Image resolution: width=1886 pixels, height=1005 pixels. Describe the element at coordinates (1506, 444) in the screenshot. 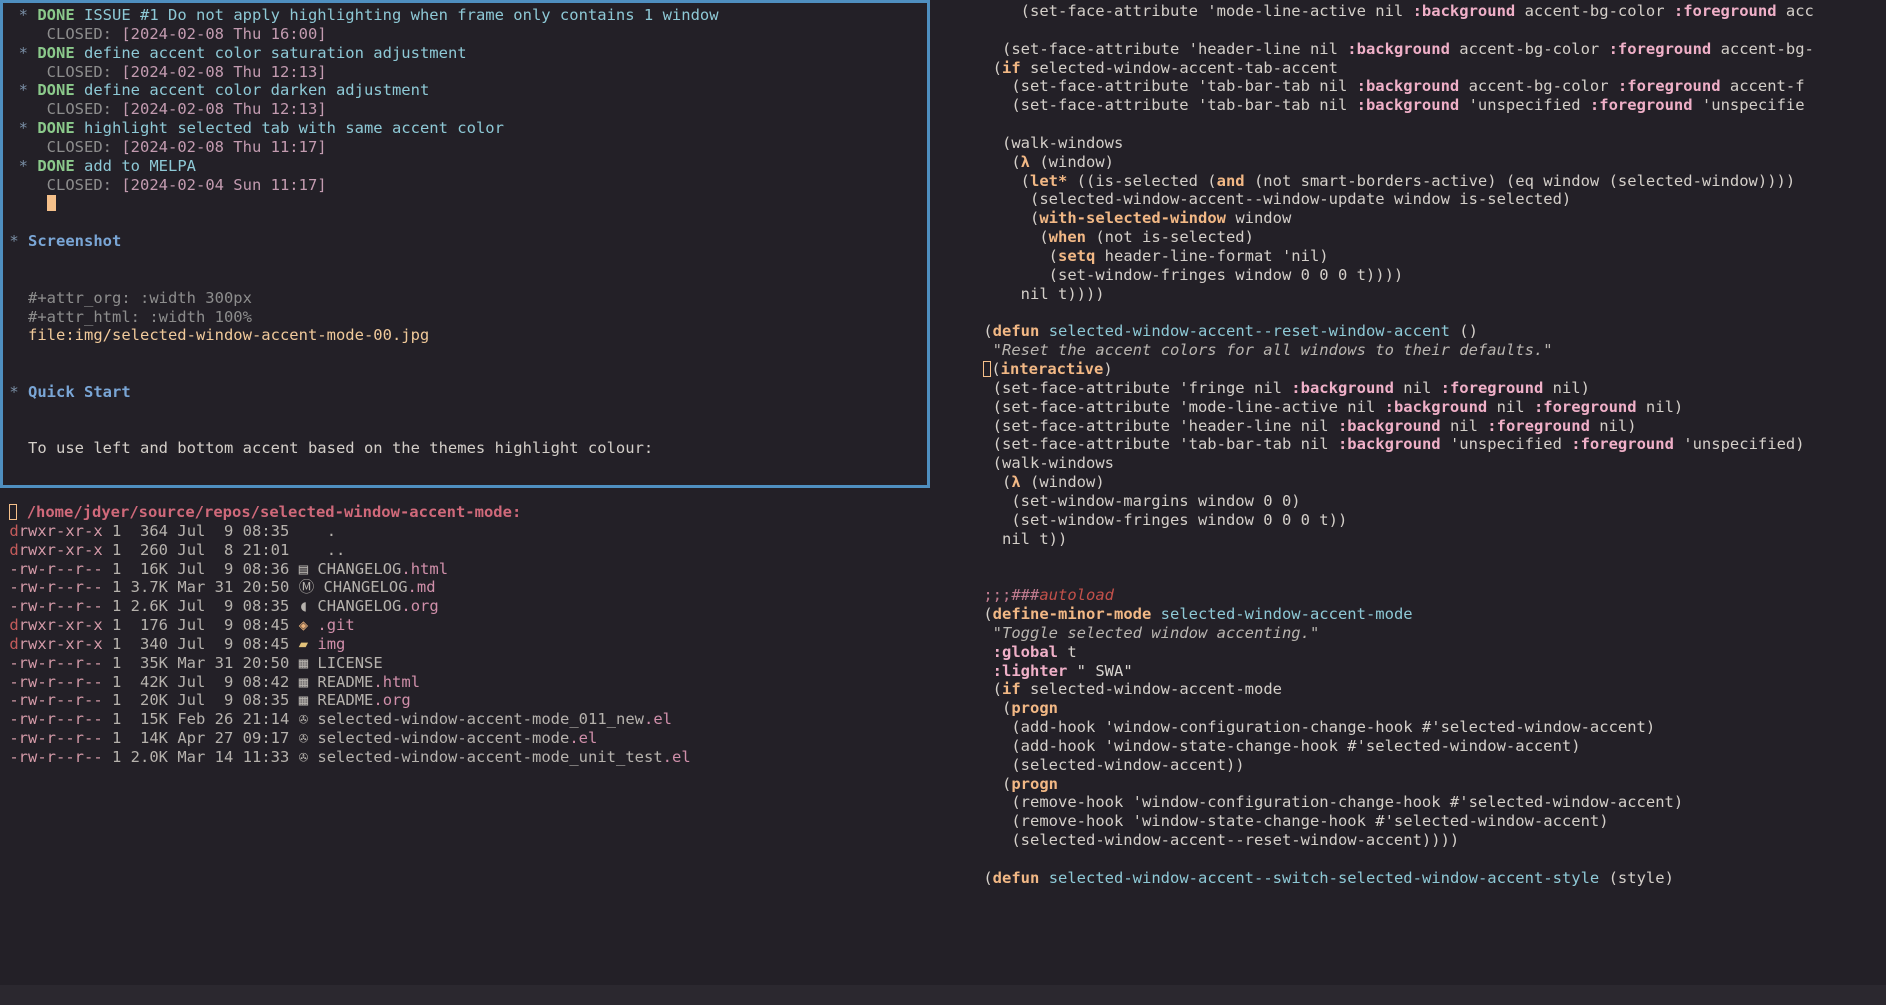

I see `code-span: 'unspecified` at that location.